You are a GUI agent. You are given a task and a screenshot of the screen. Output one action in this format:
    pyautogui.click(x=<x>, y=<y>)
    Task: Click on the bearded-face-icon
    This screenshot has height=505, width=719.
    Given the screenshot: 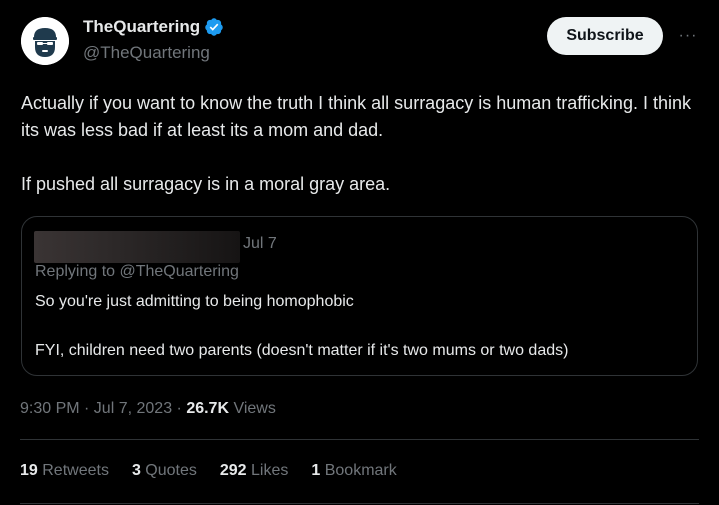 What is the action you would take?
    pyautogui.click(x=45, y=41)
    